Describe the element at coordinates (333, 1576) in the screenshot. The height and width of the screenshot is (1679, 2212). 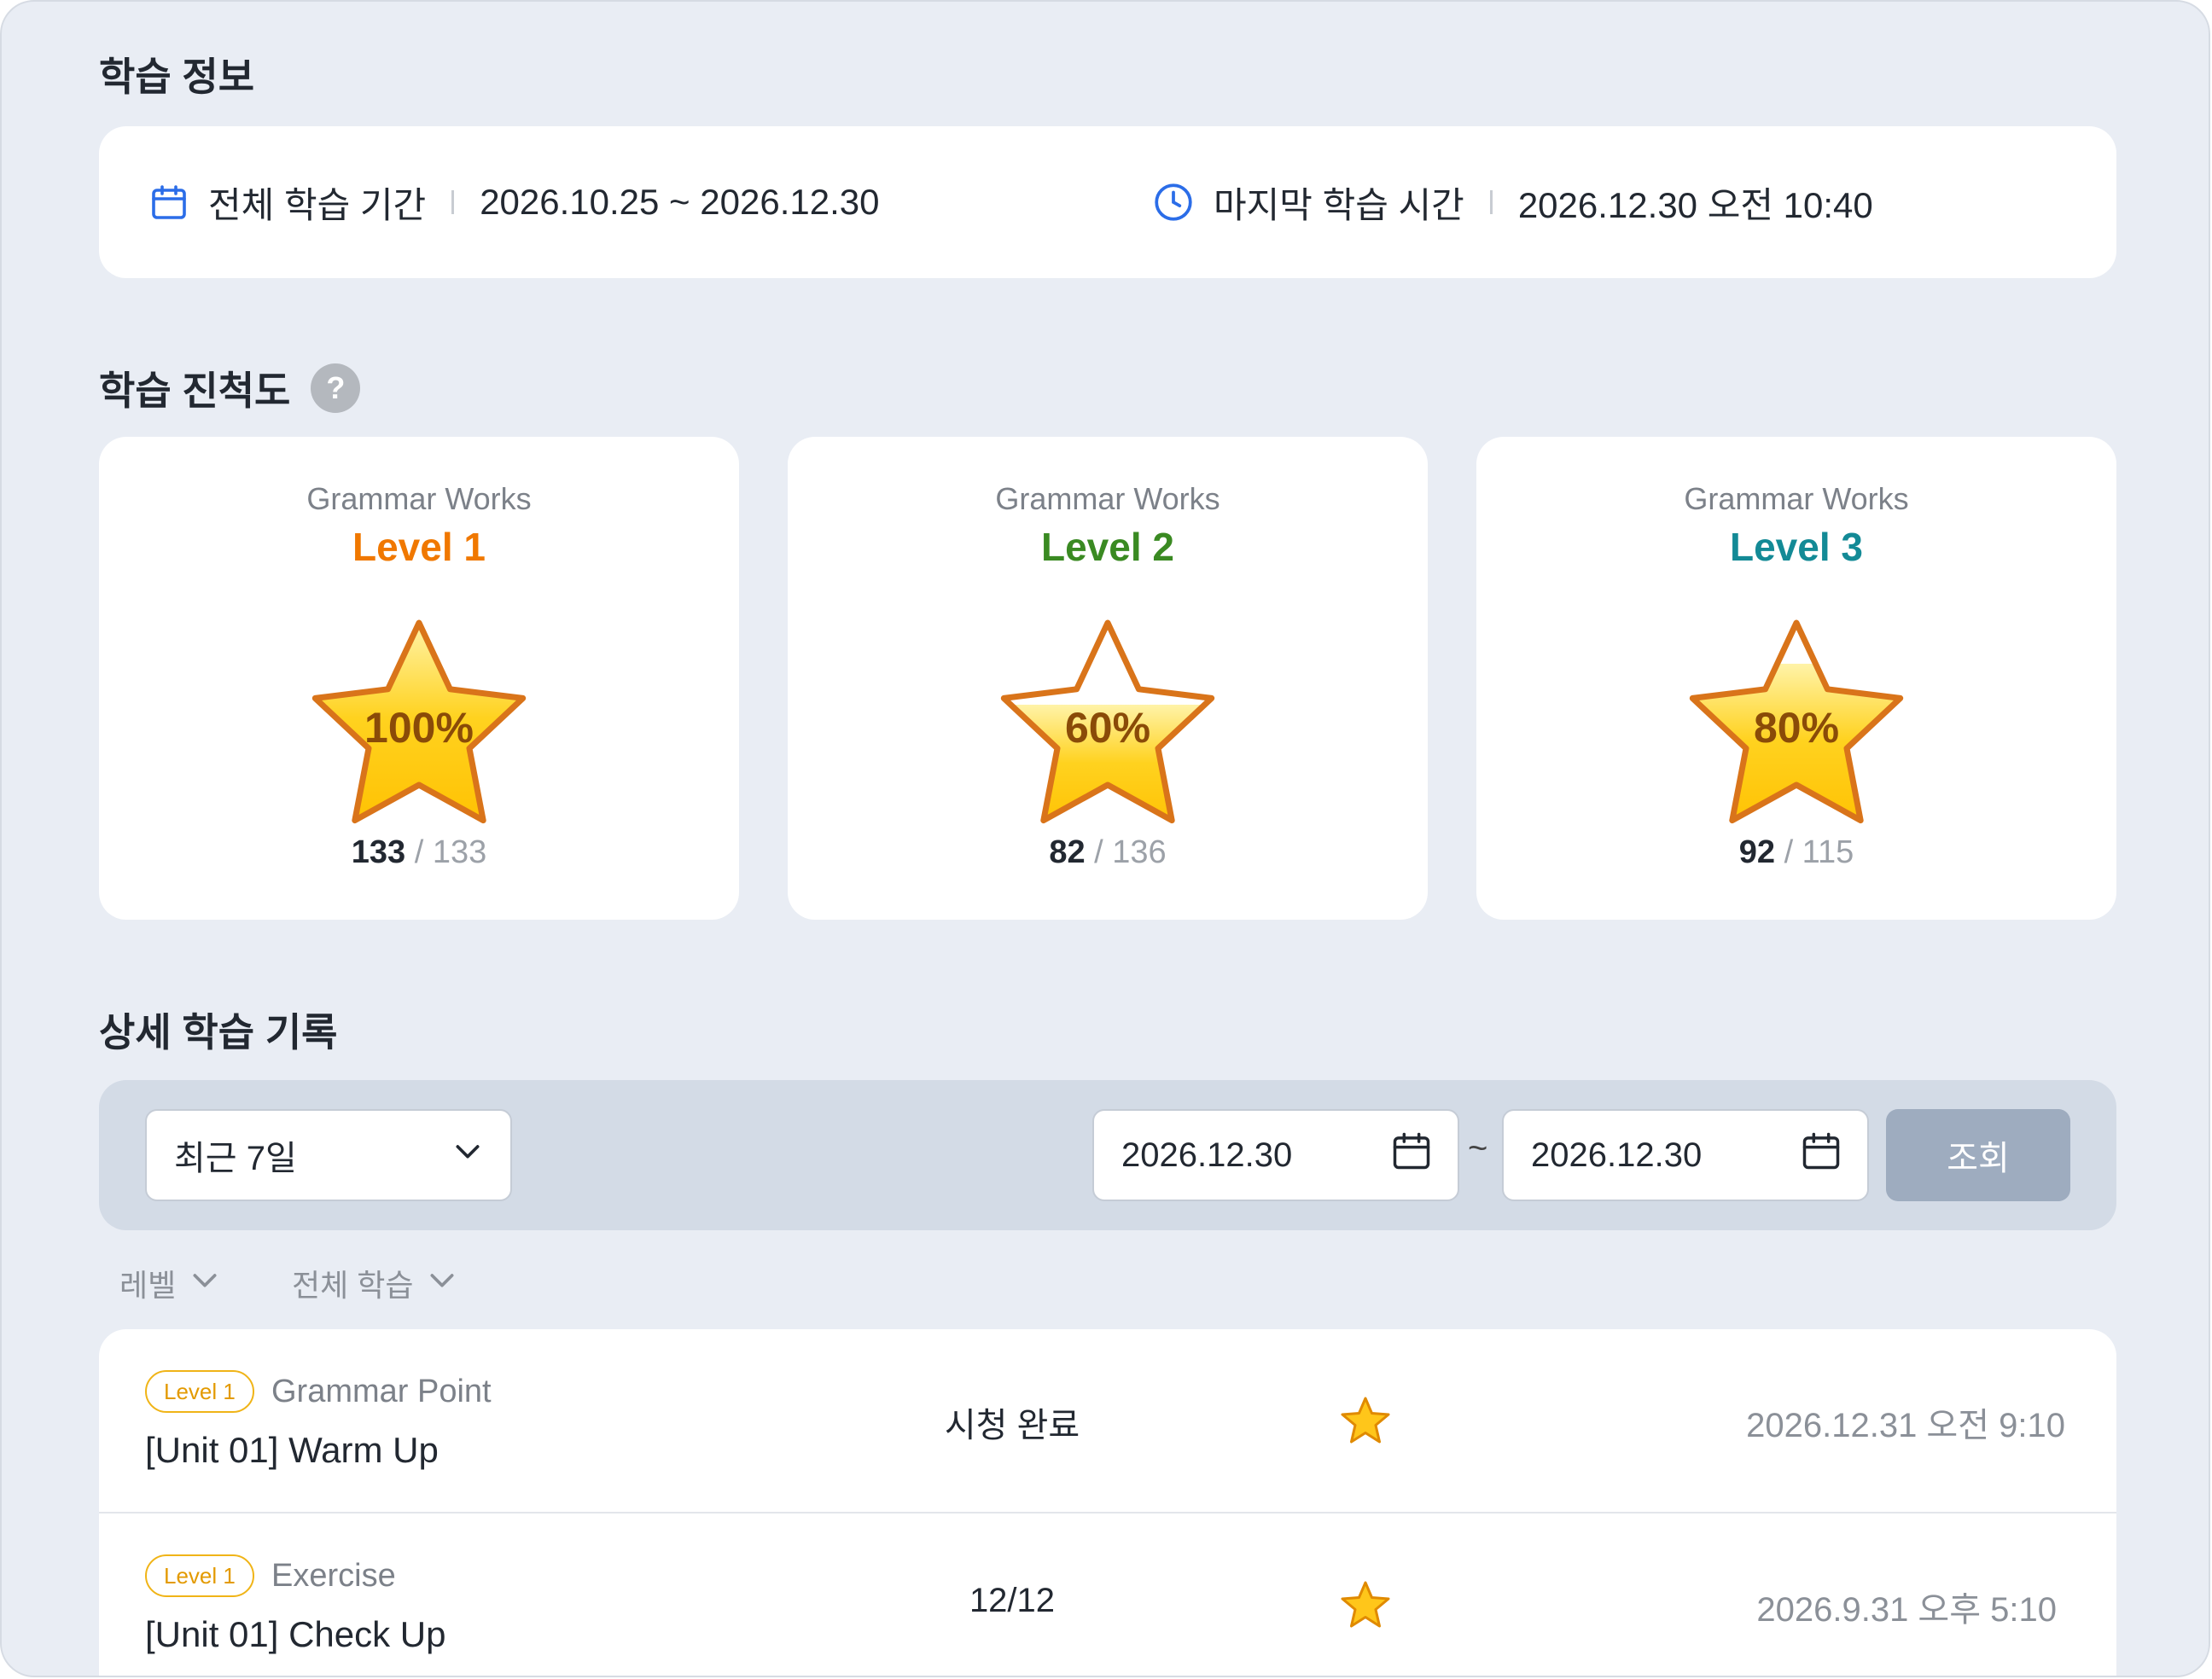
I see `item-category: Exercise` at that location.